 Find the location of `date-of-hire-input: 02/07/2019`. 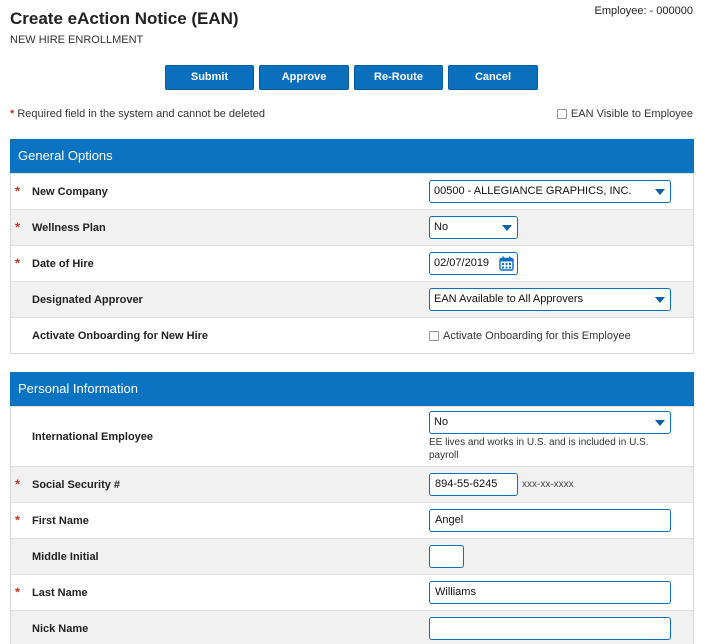

date-of-hire-input: 02/07/2019 is located at coordinates (473, 263).